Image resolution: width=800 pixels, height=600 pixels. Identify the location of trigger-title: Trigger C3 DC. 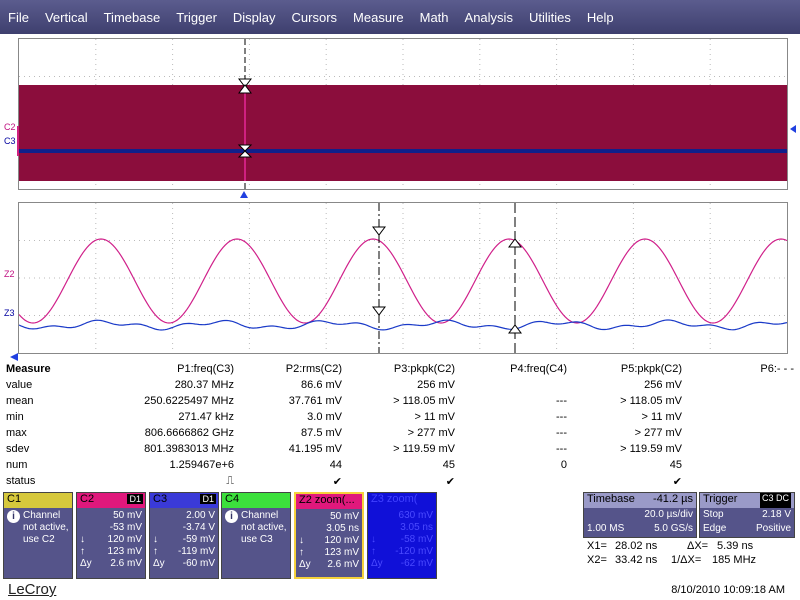
(747, 500).